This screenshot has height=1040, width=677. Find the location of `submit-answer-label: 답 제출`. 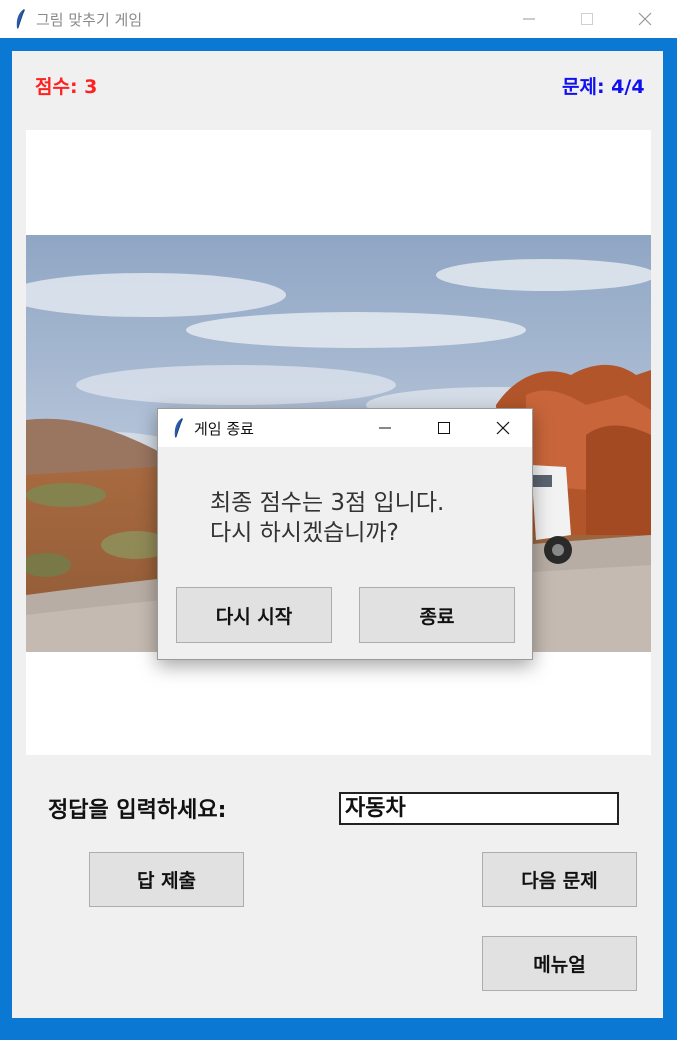

submit-answer-label: 답 제출 is located at coordinates (166, 881).